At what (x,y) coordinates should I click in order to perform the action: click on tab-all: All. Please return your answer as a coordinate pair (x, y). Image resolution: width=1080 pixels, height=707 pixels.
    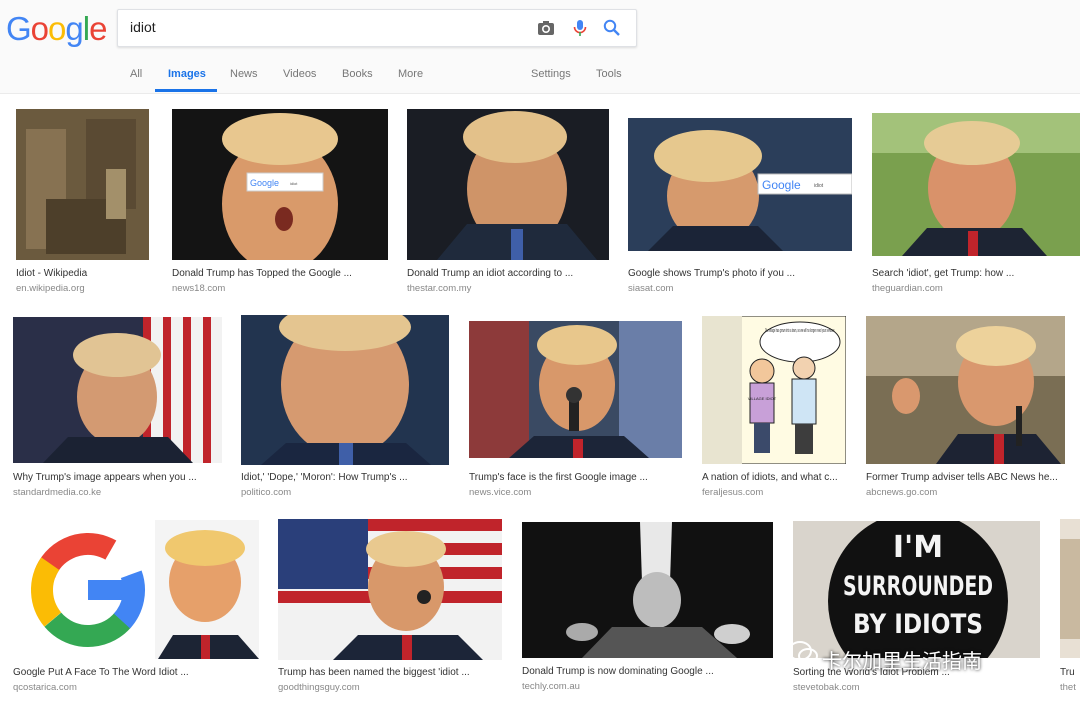
    Looking at the image, I should click on (136, 74).